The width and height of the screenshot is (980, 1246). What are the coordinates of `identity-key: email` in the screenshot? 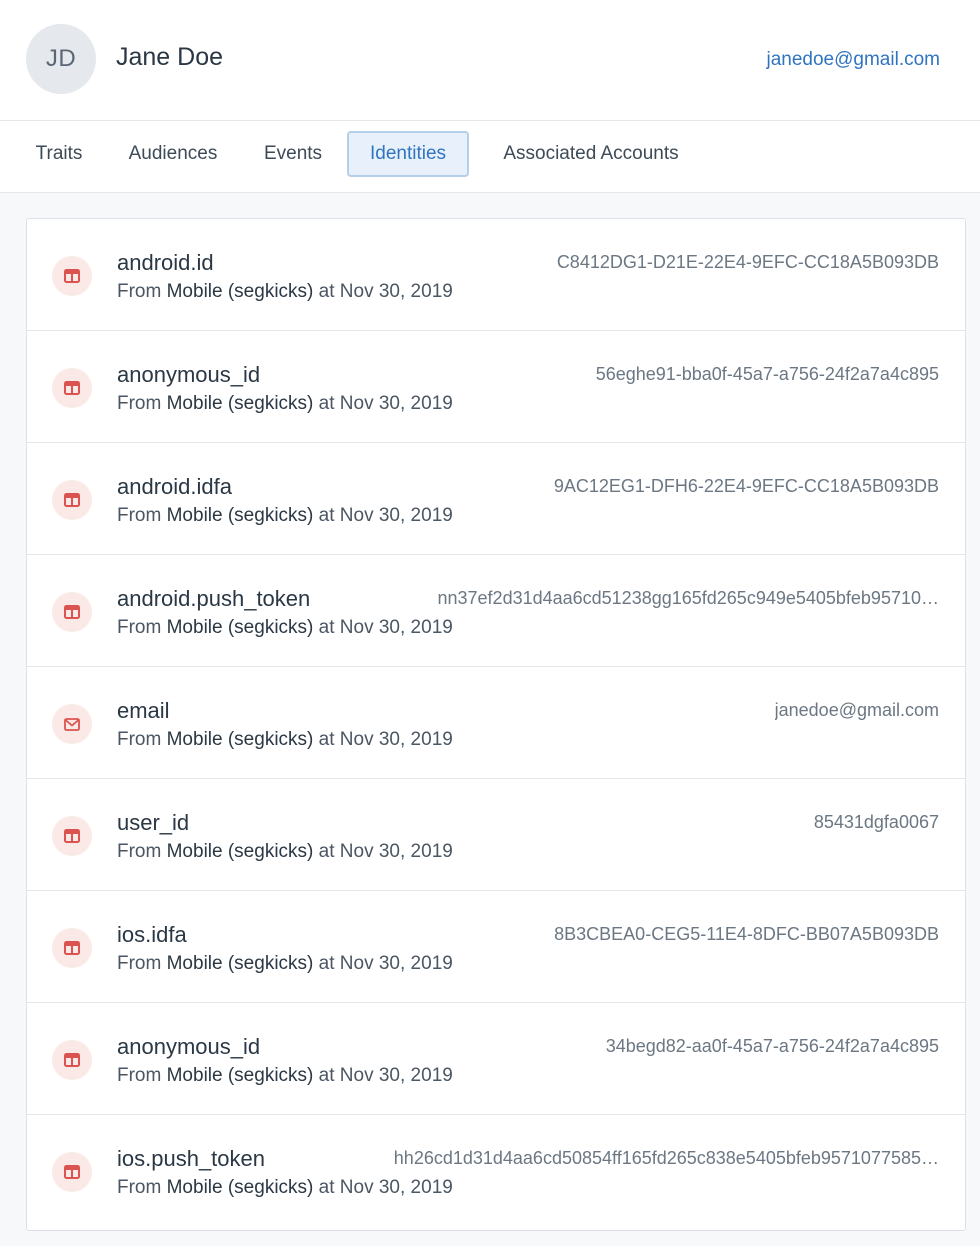 It's located at (143, 710).